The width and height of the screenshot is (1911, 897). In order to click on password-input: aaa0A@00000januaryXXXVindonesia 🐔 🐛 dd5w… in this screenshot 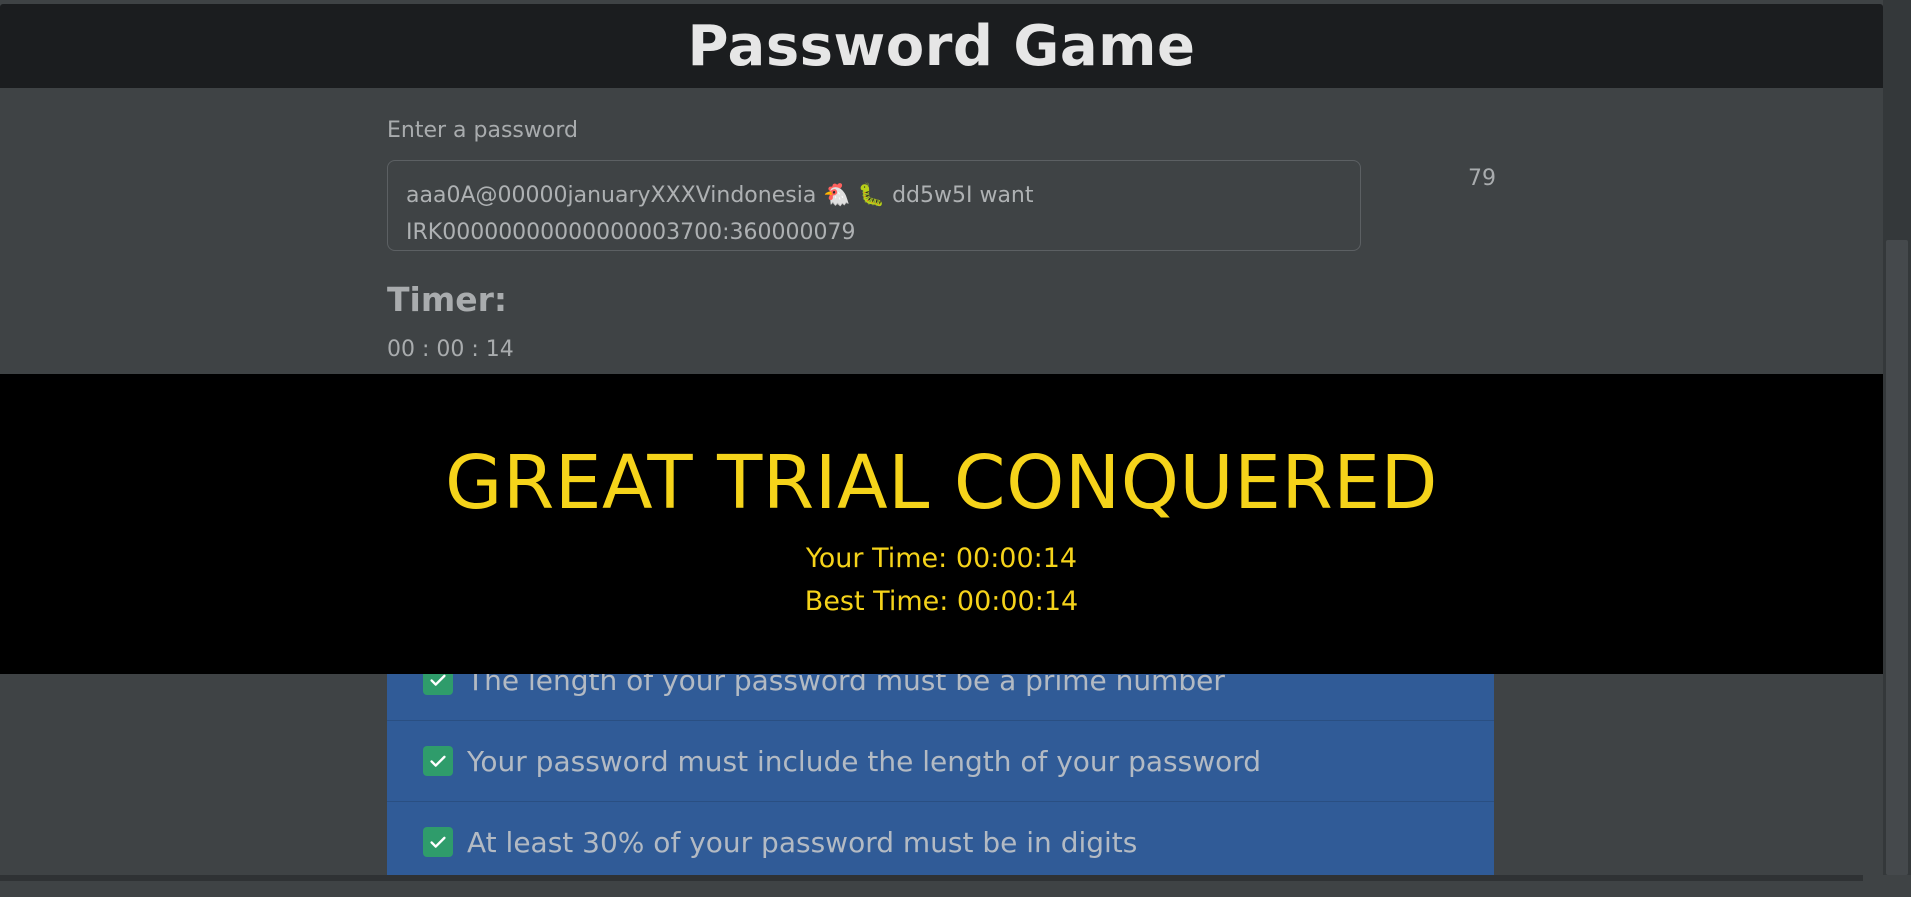, I will do `click(874, 205)`.